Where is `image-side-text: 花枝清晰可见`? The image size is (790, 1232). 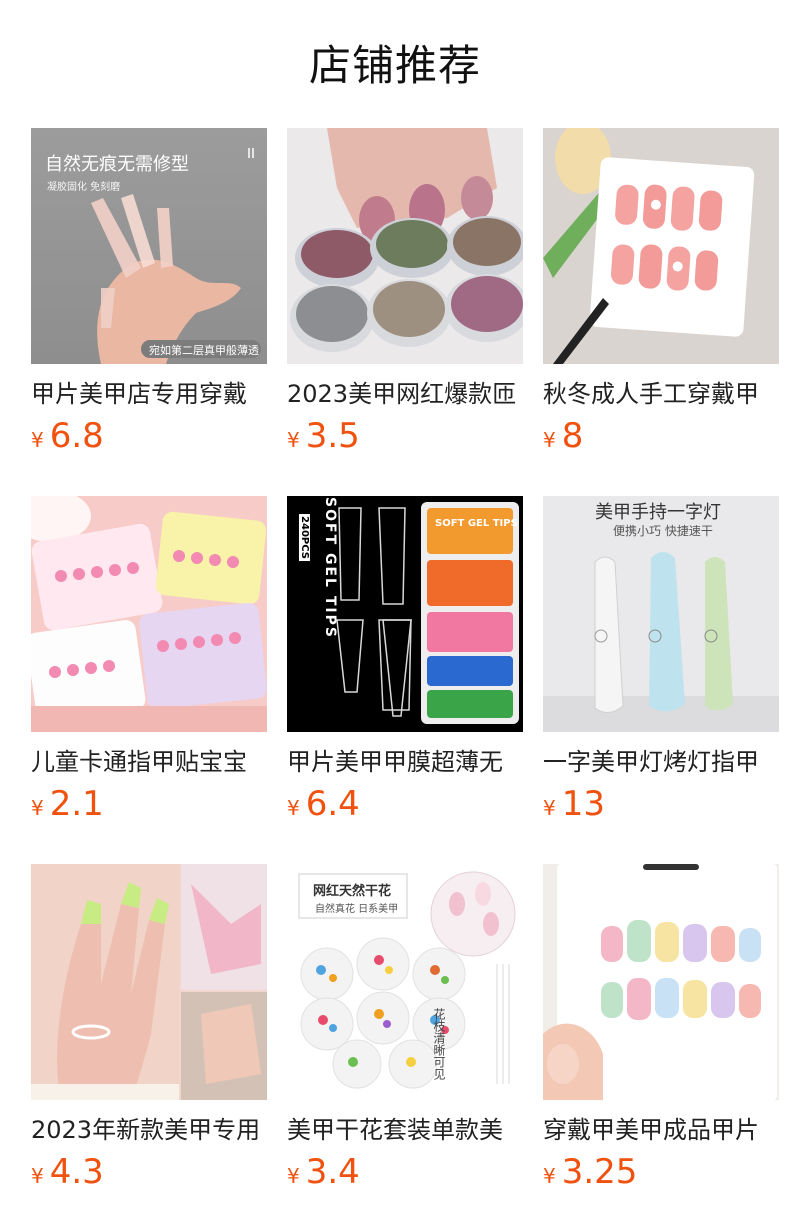
image-side-text: 花枝清晰可见 is located at coordinates (439, 1044).